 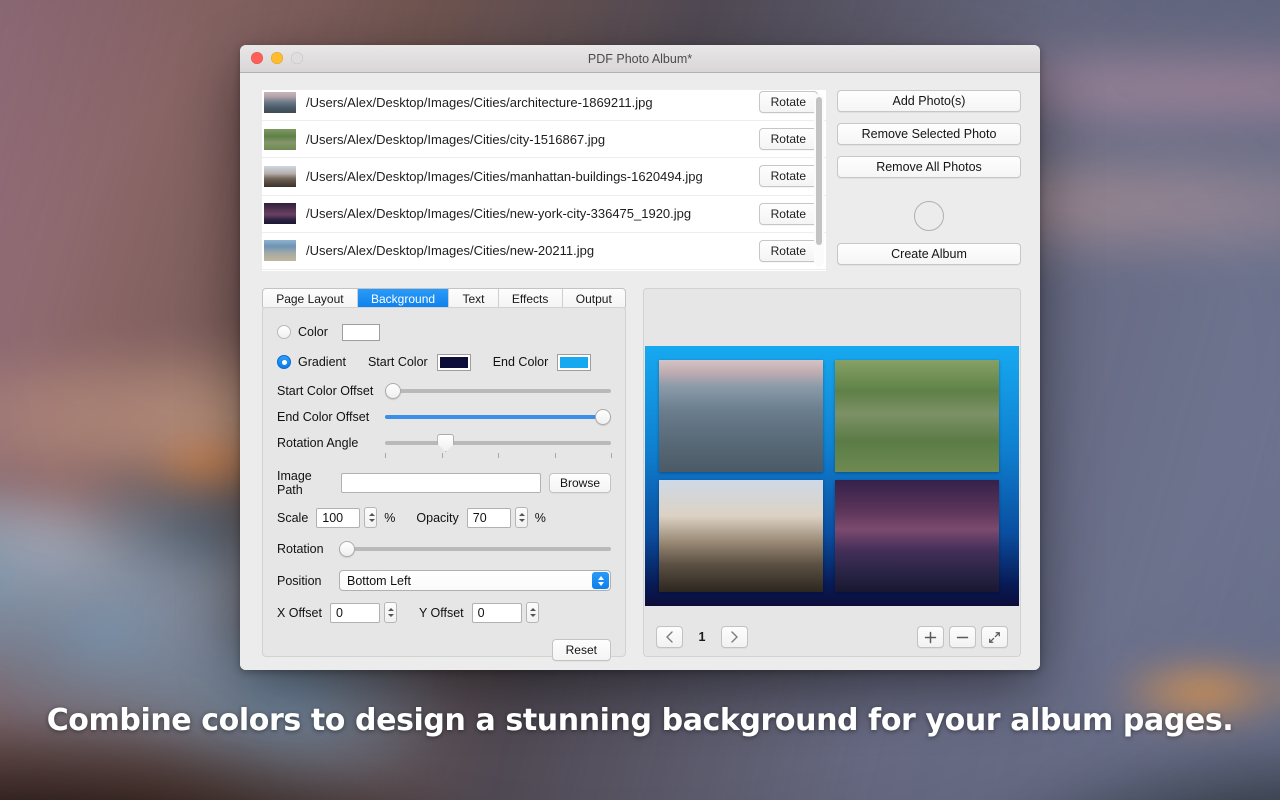 What do you see at coordinates (611, 455) in the screenshot?
I see `slider-tick` at bounding box center [611, 455].